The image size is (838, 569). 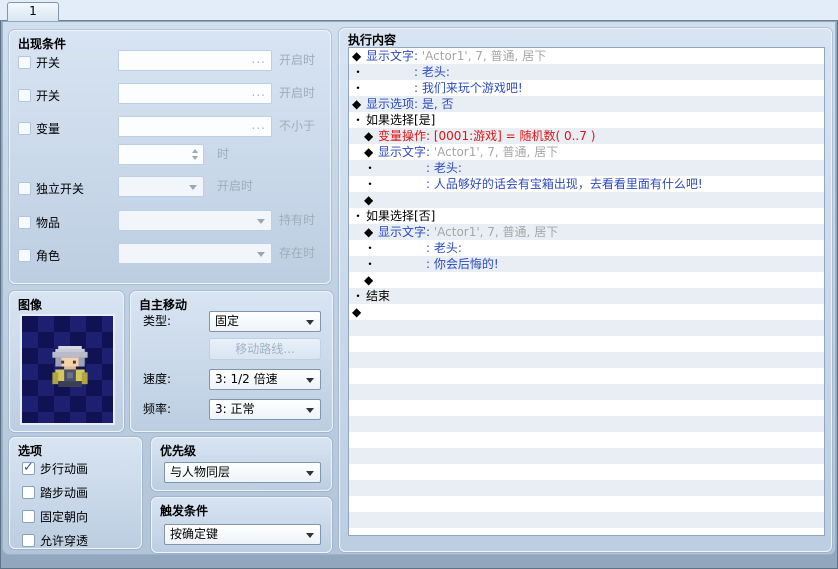 What do you see at coordinates (161, 186) in the screenshot?
I see `self-switch-dropdown` at bounding box center [161, 186].